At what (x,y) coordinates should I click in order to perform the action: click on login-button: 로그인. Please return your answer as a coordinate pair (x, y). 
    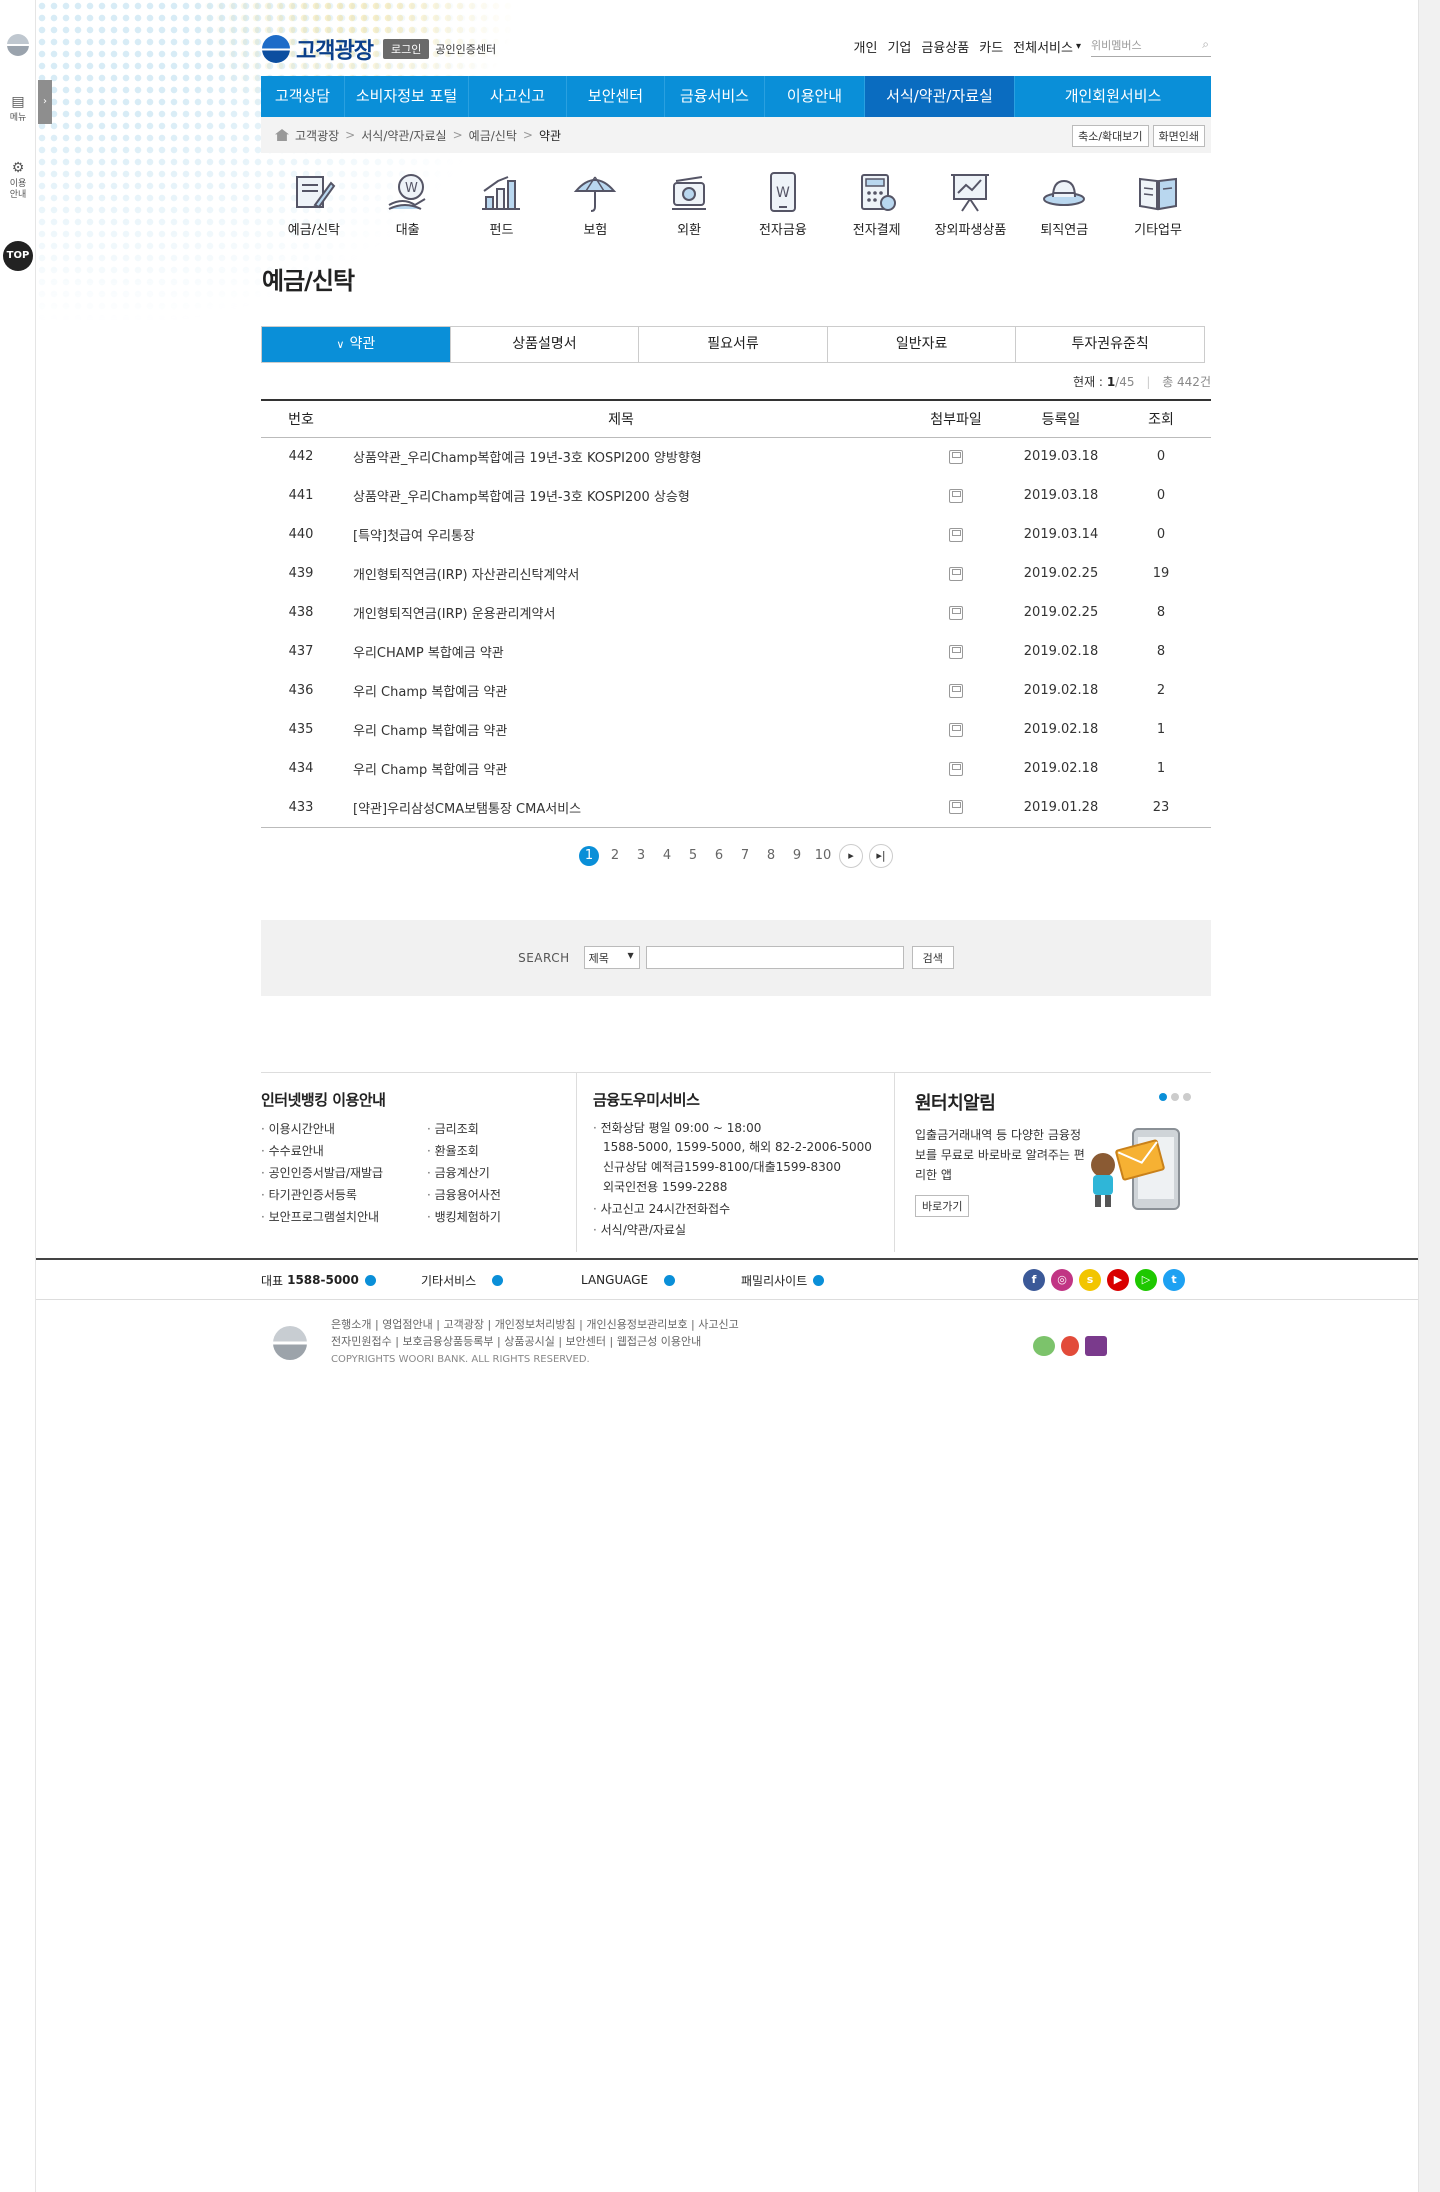
    Looking at the image, I should click on (406, 49).